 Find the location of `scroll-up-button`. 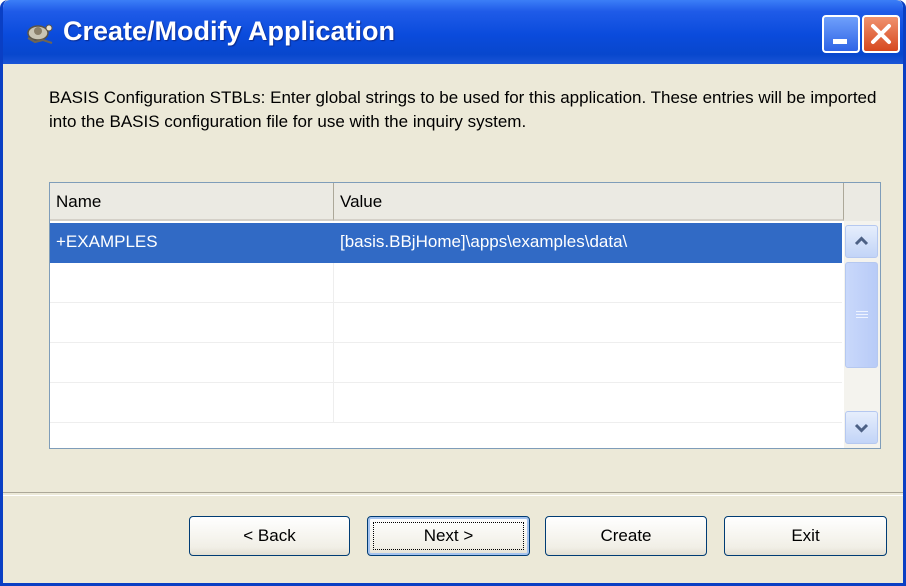

scroll-up-button is located at coordinates (861, 241).